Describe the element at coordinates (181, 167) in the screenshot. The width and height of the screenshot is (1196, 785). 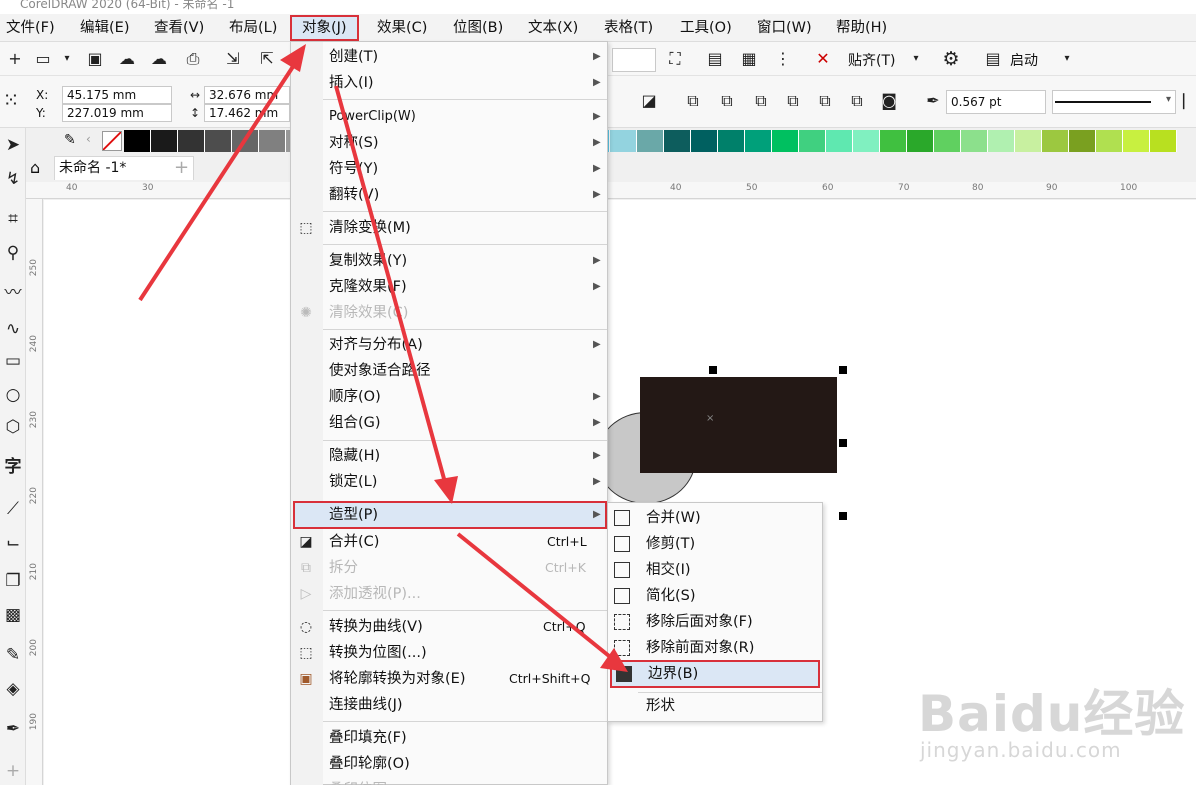
I see `new-tab-icon: +` at that location.